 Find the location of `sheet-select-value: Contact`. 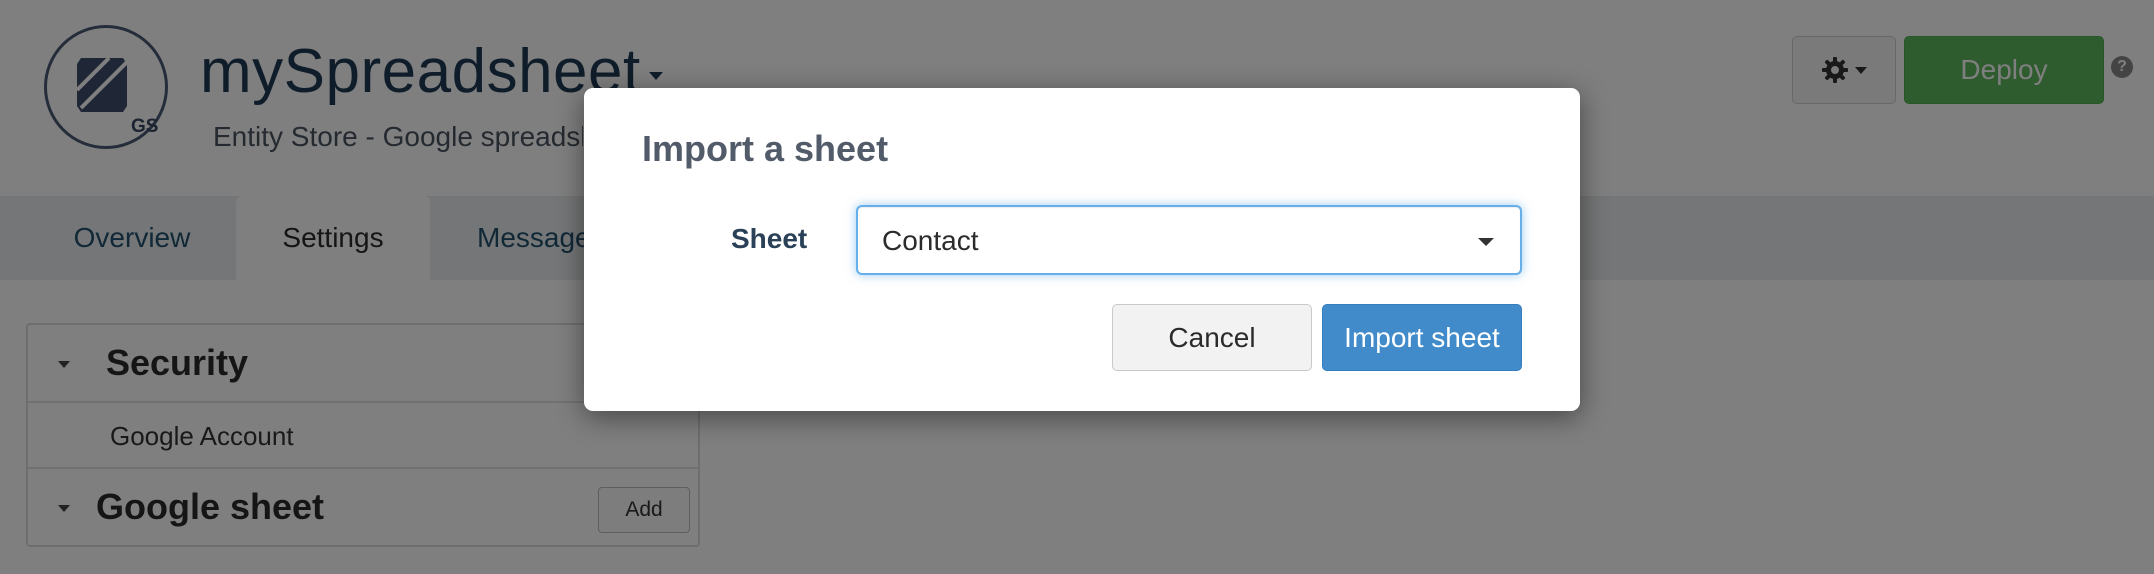

sheet-select-value: Contact is located at coordinates (930, 240).